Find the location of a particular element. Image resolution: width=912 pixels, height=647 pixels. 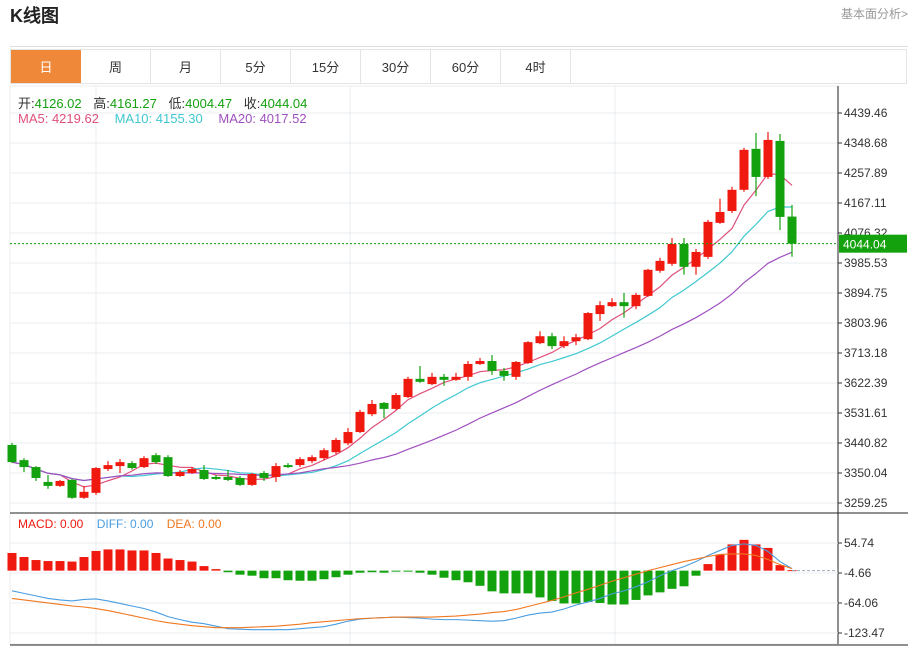

price-tick-label: 4439.46 is located at coordinates (866, 113).